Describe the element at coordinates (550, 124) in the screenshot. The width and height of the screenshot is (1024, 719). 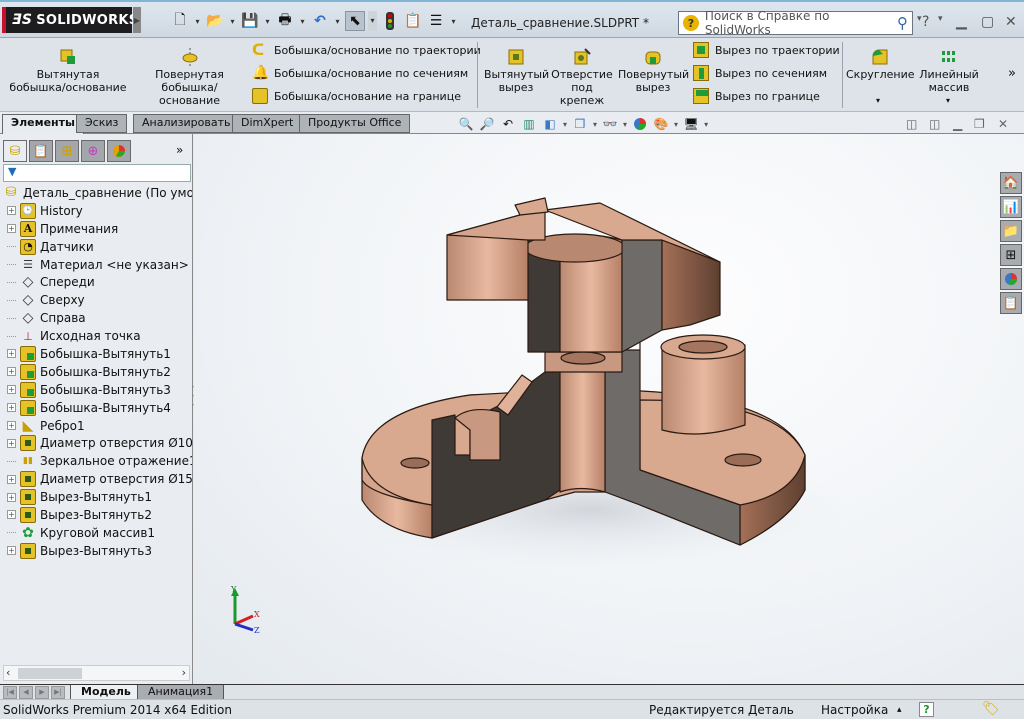
I see `view-orientation-icon: ◧` at that location.